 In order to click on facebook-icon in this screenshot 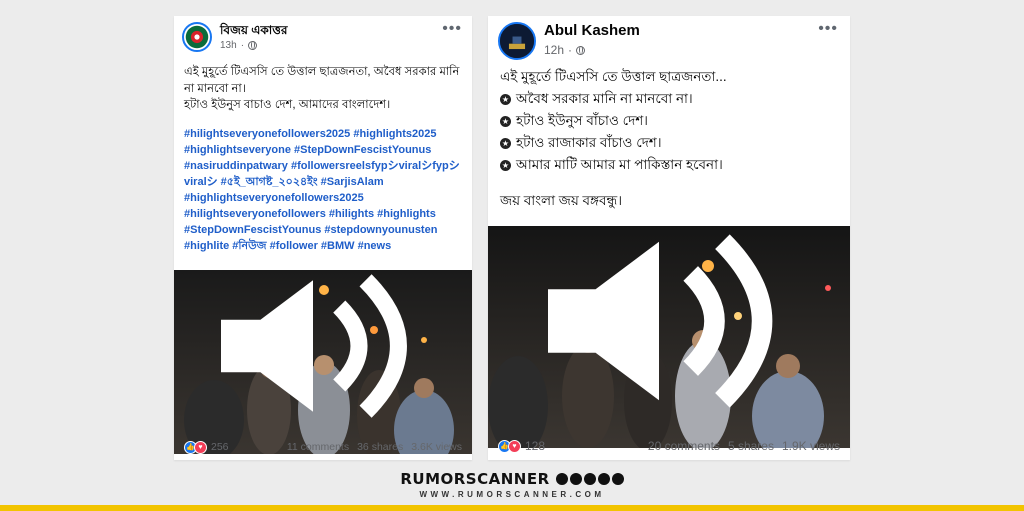, I will do `click(561, 479)`.